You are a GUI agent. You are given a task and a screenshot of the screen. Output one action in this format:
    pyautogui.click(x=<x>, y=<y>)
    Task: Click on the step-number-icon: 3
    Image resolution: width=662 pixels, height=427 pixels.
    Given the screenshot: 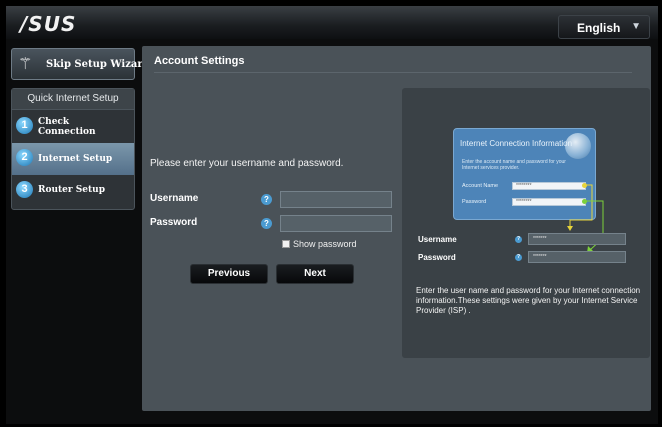 What is the action you would take?
    pyautogui.click(x=24, y=189)
    